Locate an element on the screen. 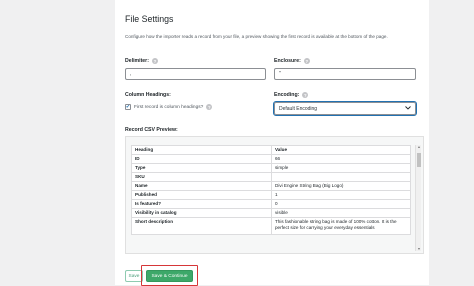 The width and height of the screenshot is (474, 286). row-value: simple is located at coordinates (341, 168).